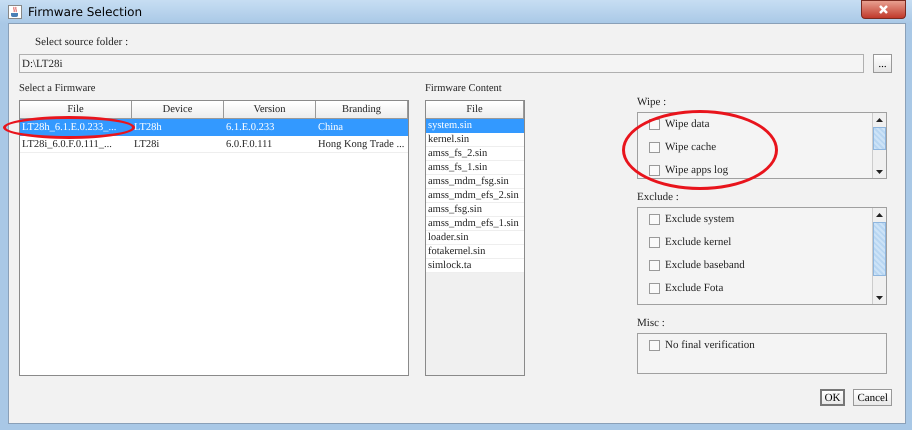 The height and width of the screenshot is (430, 912). I want to click on list-item: kernel.sin, so click(475, 140).